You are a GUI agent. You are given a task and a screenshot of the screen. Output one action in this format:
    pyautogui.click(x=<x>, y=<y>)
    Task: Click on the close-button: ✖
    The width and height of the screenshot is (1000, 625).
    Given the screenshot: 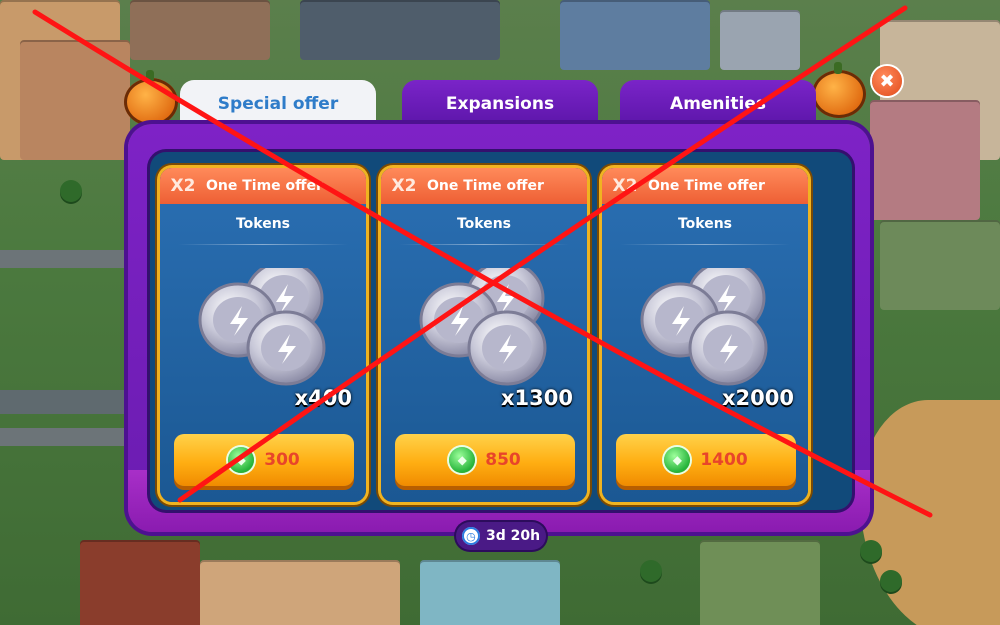 What is the action you would take?
    pyautogui.click(x=887, y=81)
    